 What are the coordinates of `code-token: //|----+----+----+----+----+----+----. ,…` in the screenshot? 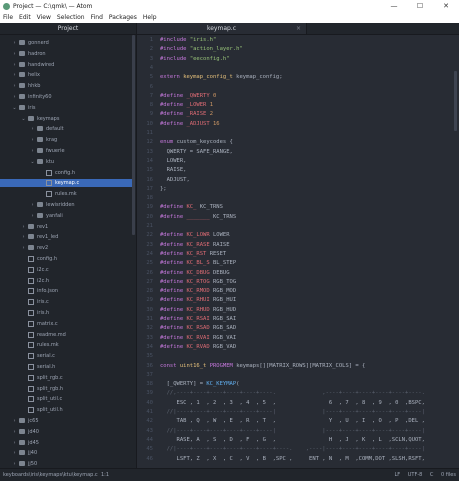 It's located at (292, 449).